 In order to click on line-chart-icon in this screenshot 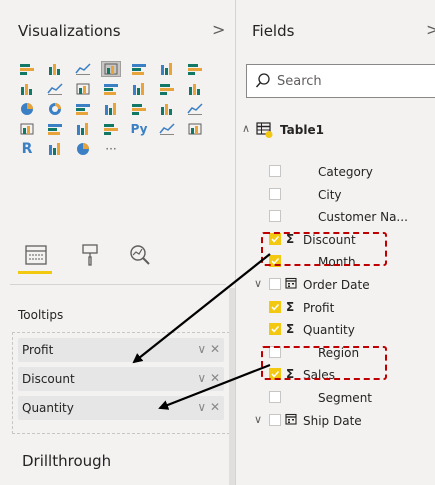, I will do `click(195, 69)`.